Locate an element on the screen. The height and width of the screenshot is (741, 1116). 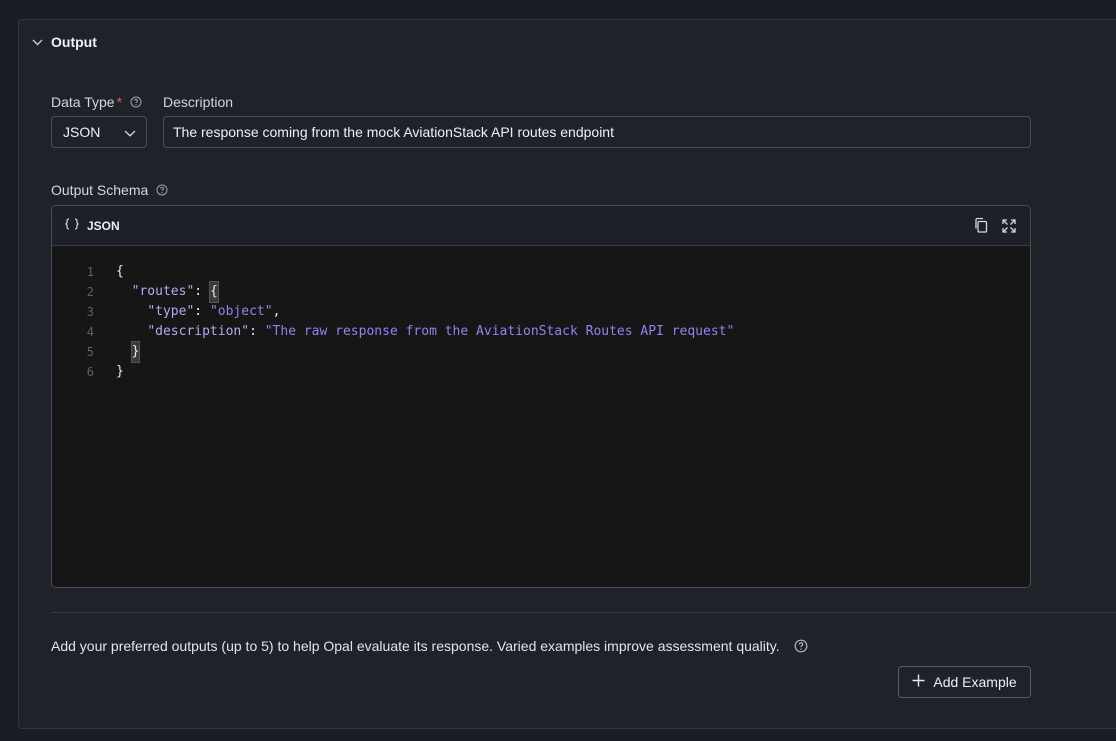
braces-icon is located at coordinates (72, 225).